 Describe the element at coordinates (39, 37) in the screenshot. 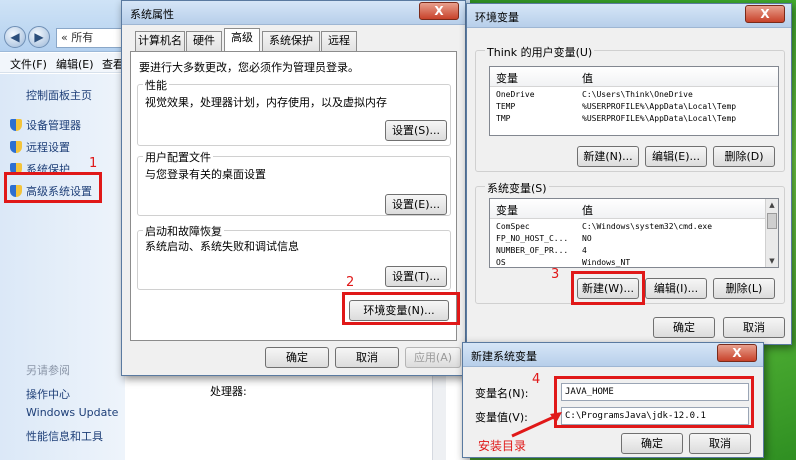

I see `forward-arrow-icon: ▶` at that location.